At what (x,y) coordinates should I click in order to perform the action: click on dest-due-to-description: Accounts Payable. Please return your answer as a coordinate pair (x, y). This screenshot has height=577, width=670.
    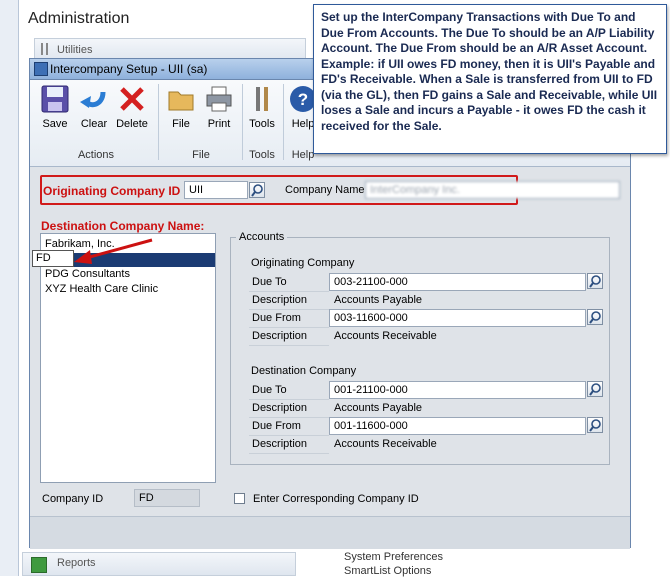
    Looking at the image, I should click on (378, 408).